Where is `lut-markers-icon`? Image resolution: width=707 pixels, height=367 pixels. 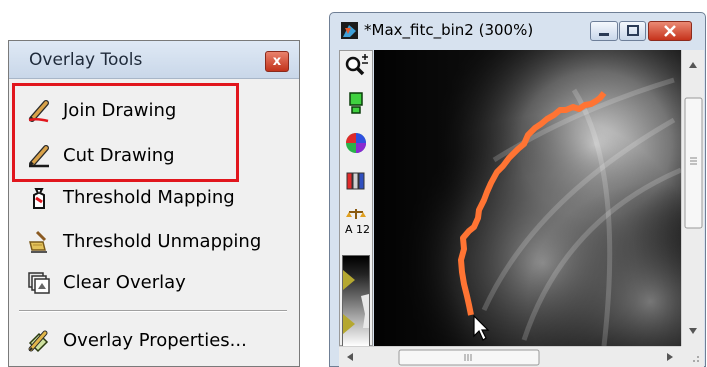
lut-markers-icon is located at coordinates (356, 302).